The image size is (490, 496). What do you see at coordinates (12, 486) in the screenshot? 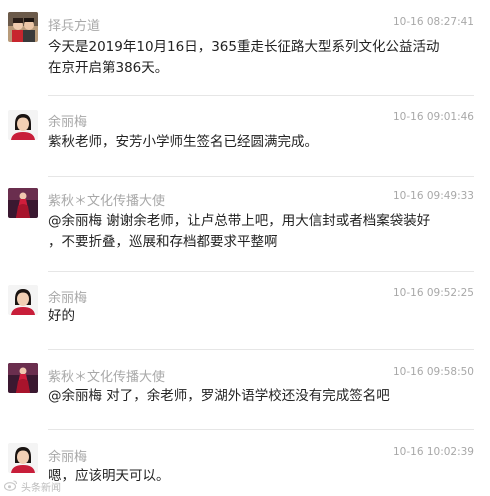
I see `weibo-logo-icon` at bounding box center [12, 486].